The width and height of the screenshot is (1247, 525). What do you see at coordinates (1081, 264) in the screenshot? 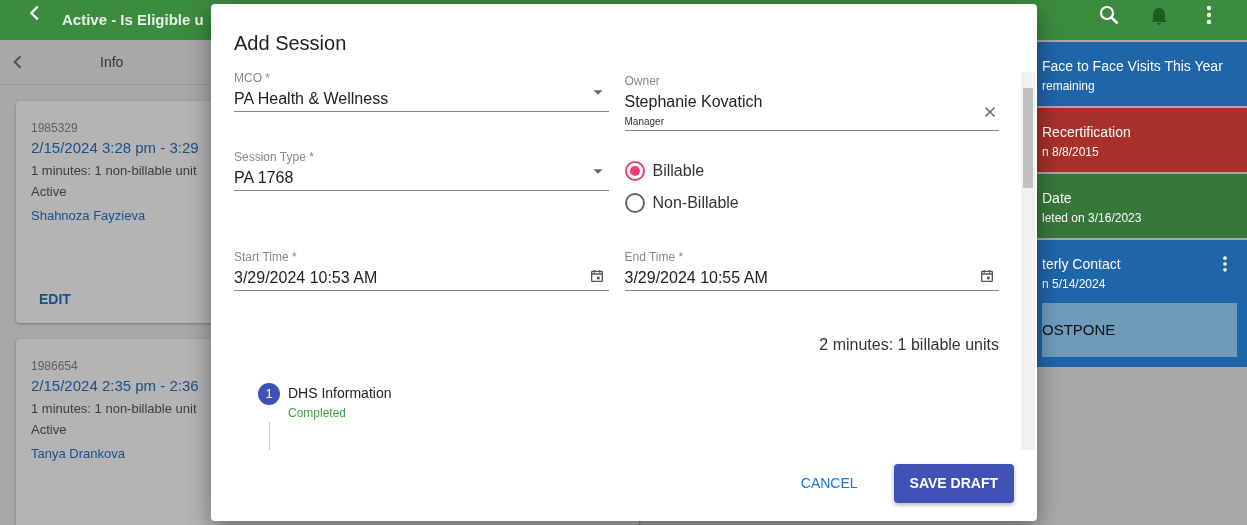
I see `card-title: terly Contact` at bounding box center [1081, 264].